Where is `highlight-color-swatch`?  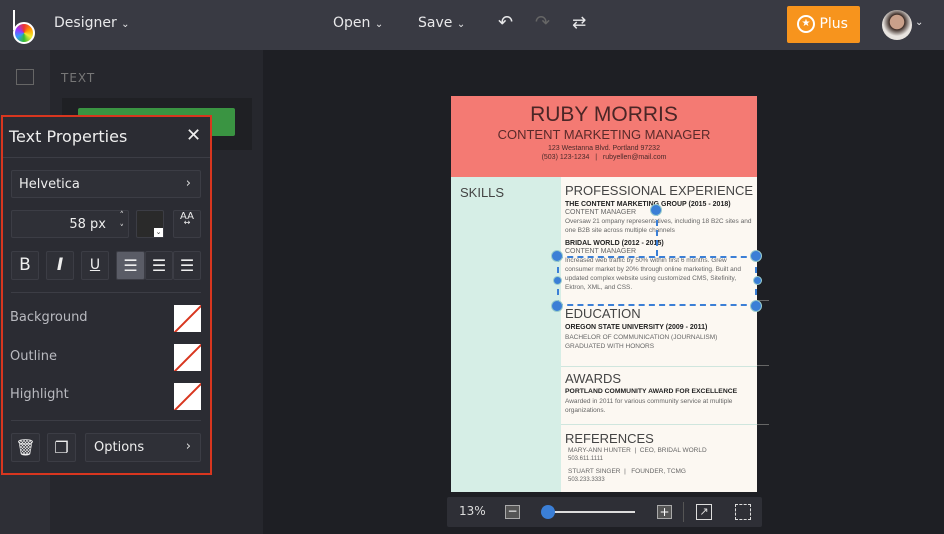
highlight-color-swatch is located at coordinates (187, 396).